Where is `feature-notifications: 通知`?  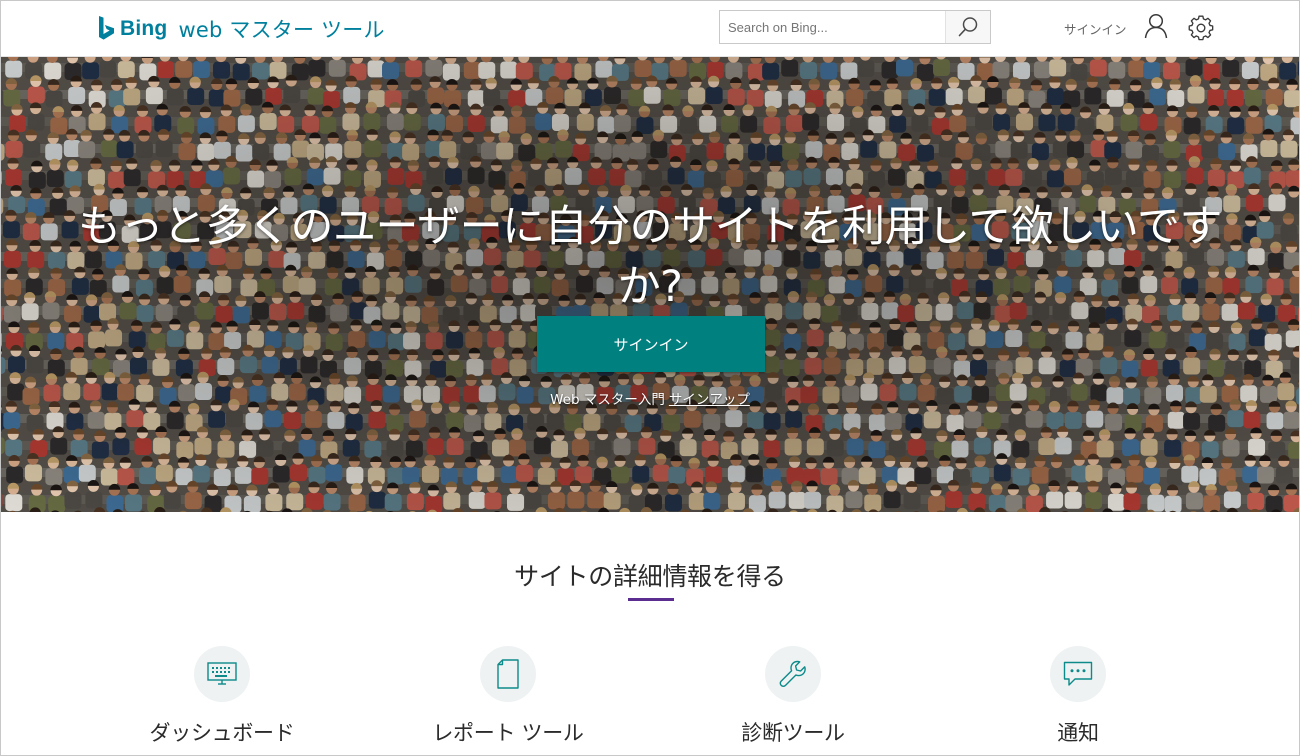
feature-notifications: 通知 is located at coordinates (1078, 700).